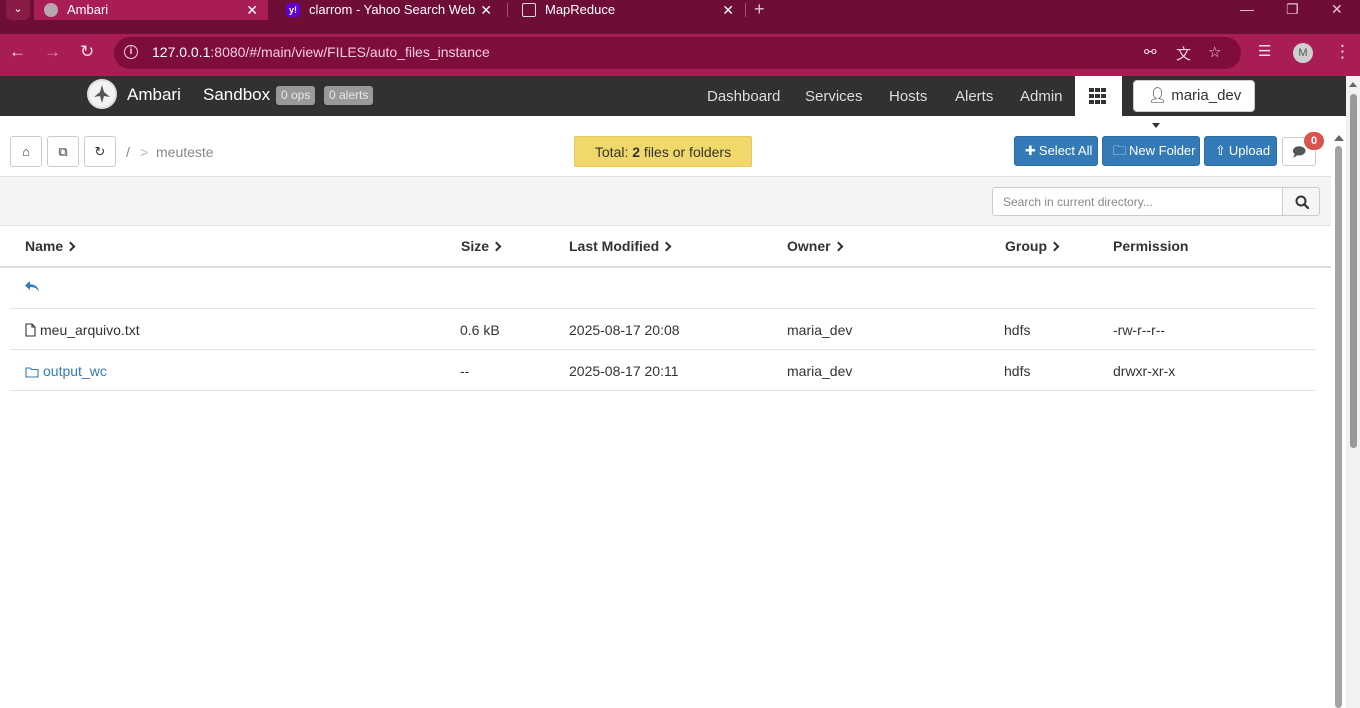 Image resolution: width=1360 pixels, height=708 pixels. Describe the element at coordinates (1303, 53) in the screenshot. I see `profile-avatar: M` at that location.